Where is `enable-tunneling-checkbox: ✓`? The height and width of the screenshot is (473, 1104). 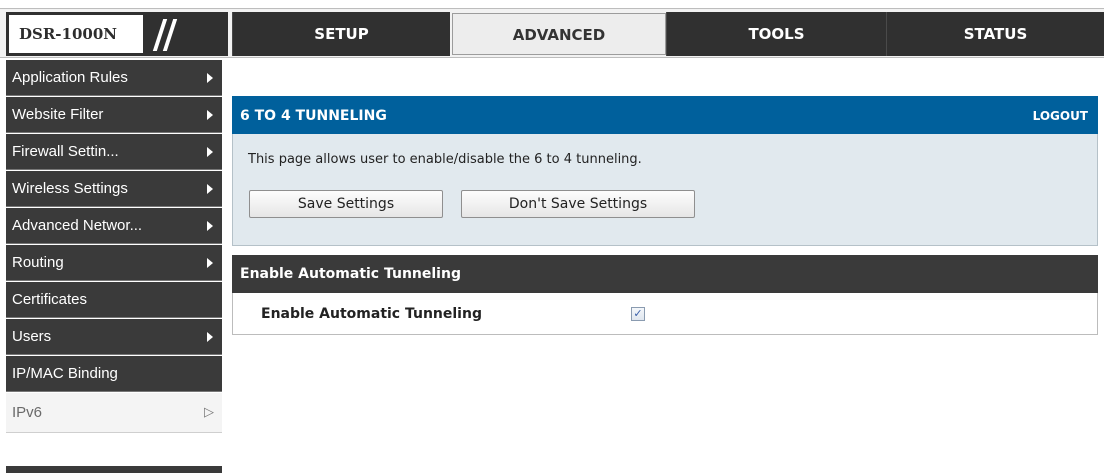
enable-tunneling-checkbox: ✓ is located at coordinates (638, 314).